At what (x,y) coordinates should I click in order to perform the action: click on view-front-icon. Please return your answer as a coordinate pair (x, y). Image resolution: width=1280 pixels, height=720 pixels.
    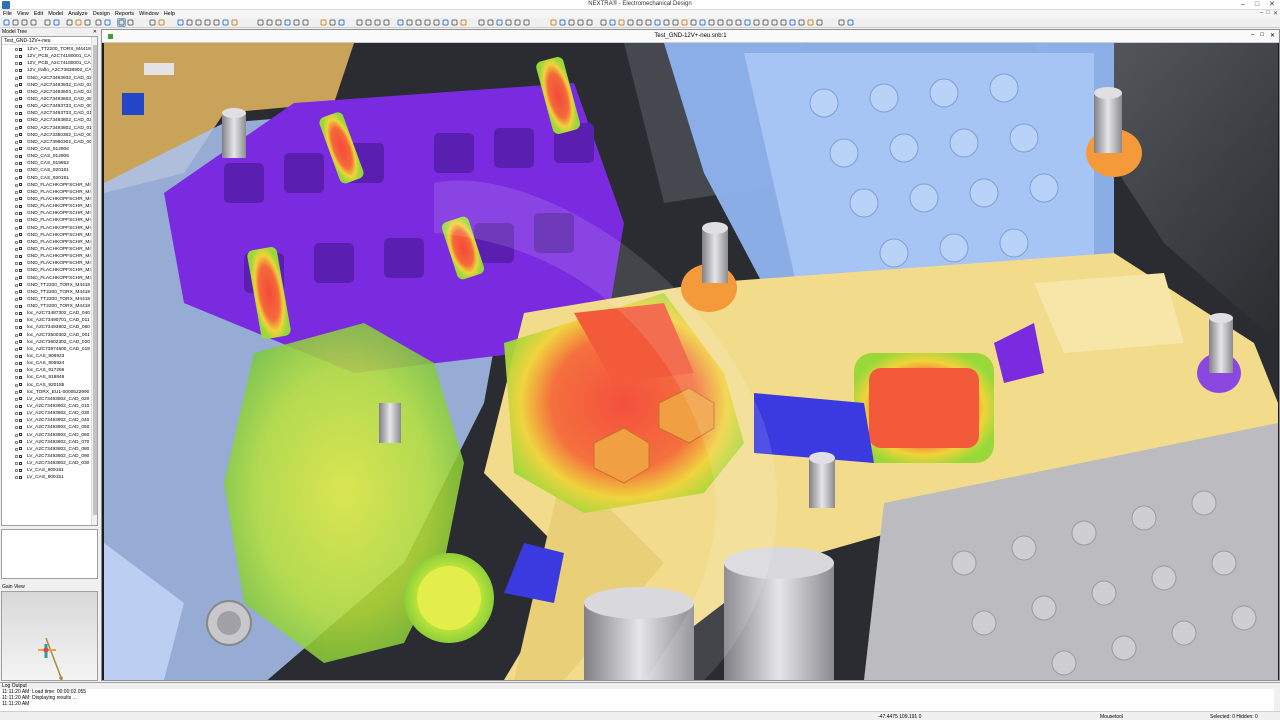
    Looking at the image, I should click on (198, 22).